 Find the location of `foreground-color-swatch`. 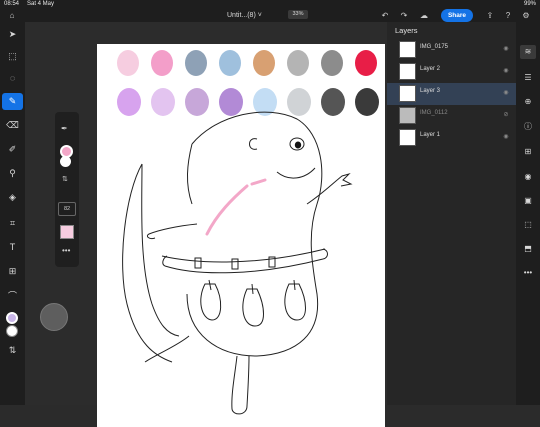

foreground-color-swatch is located at coordinates (12, 318).